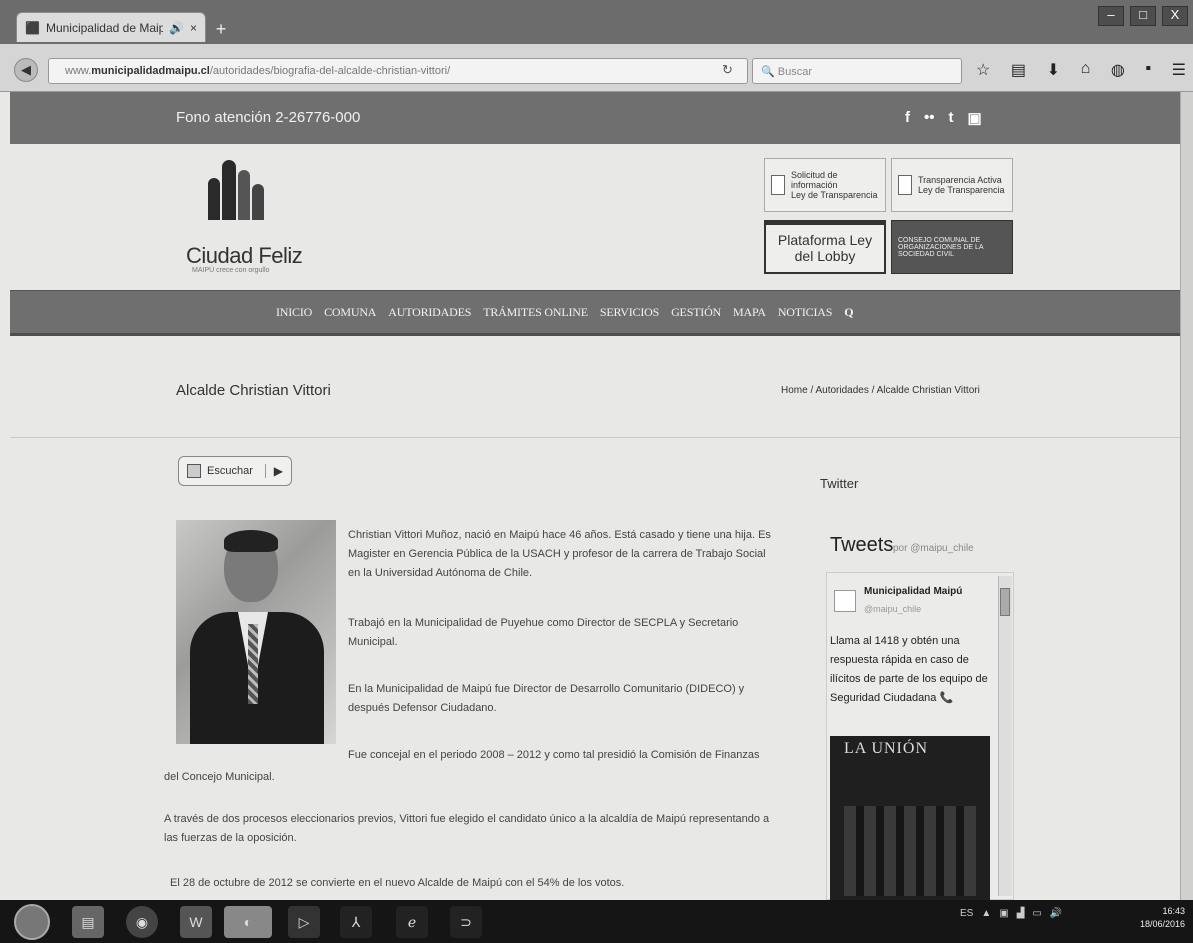 The width and height of the screenshot is (1193, 943). I want to click on browser-tab: ⬛ Municipalidad de Maip... 🔊 ×, so click(111, 27).